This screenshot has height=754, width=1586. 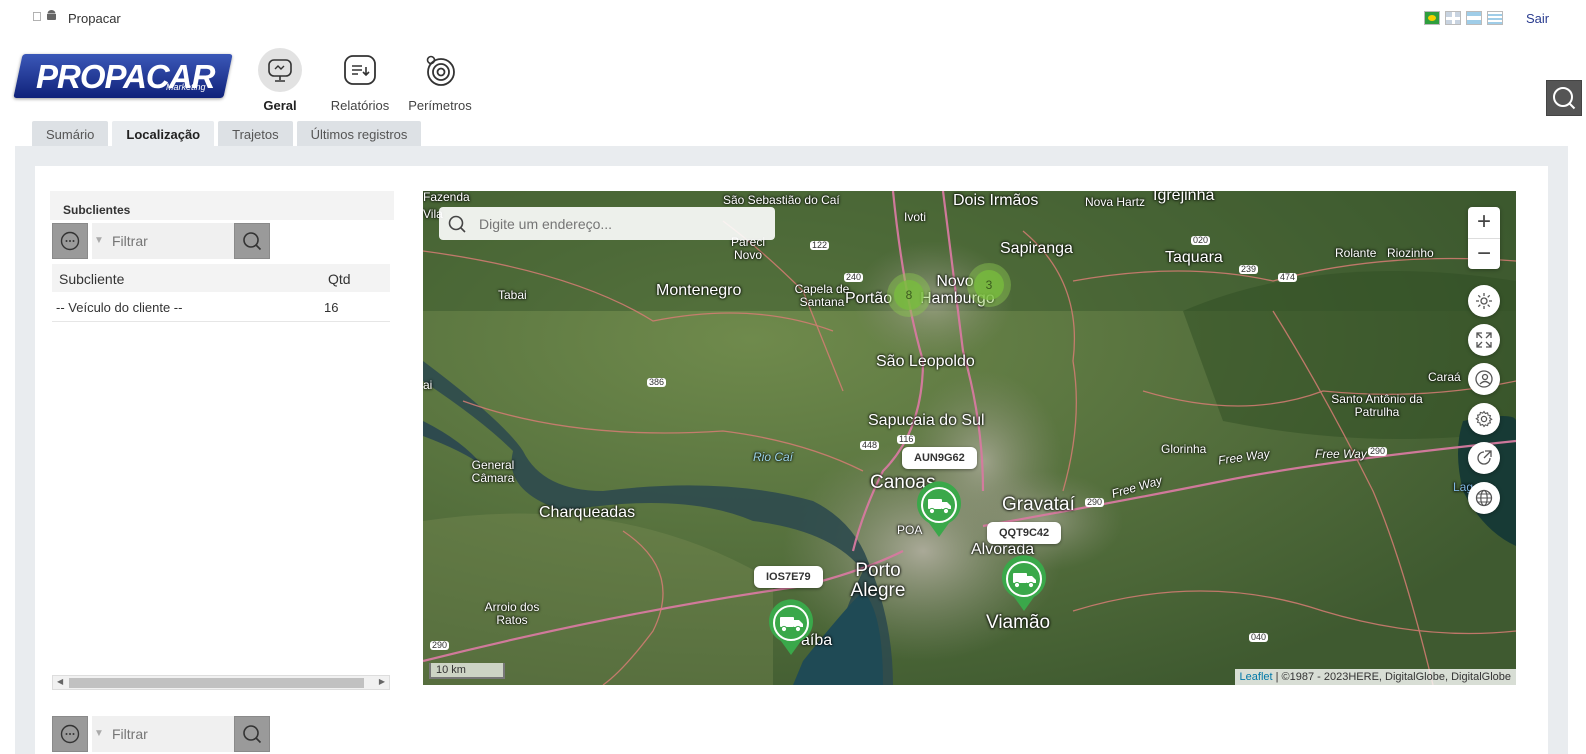 What do you see at coordinates (1432, 18) in the screenshot?
I see `brazil-flag-icon` at bounding box center [1432, 18].